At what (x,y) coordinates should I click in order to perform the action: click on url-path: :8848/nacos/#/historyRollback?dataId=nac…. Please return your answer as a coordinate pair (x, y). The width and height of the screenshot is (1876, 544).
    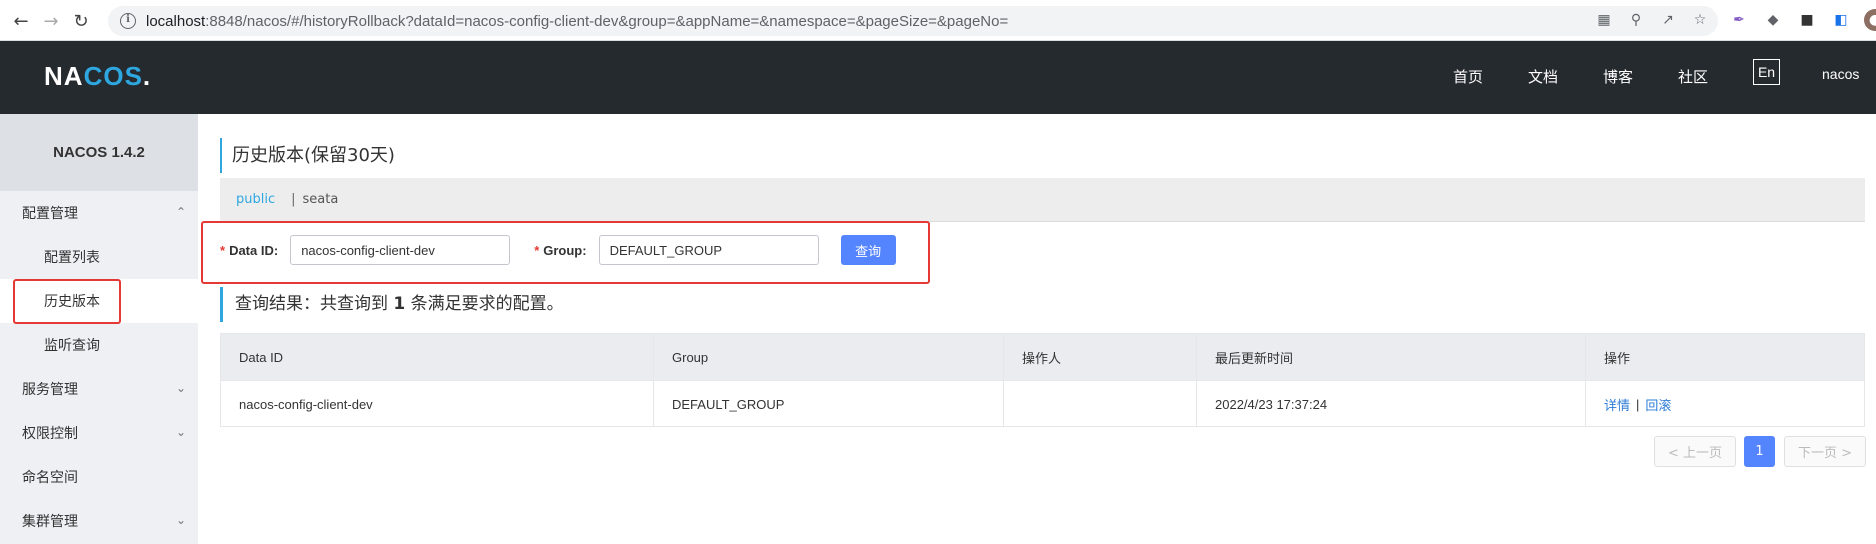
    Looking at the image, I should click on (607, 21).